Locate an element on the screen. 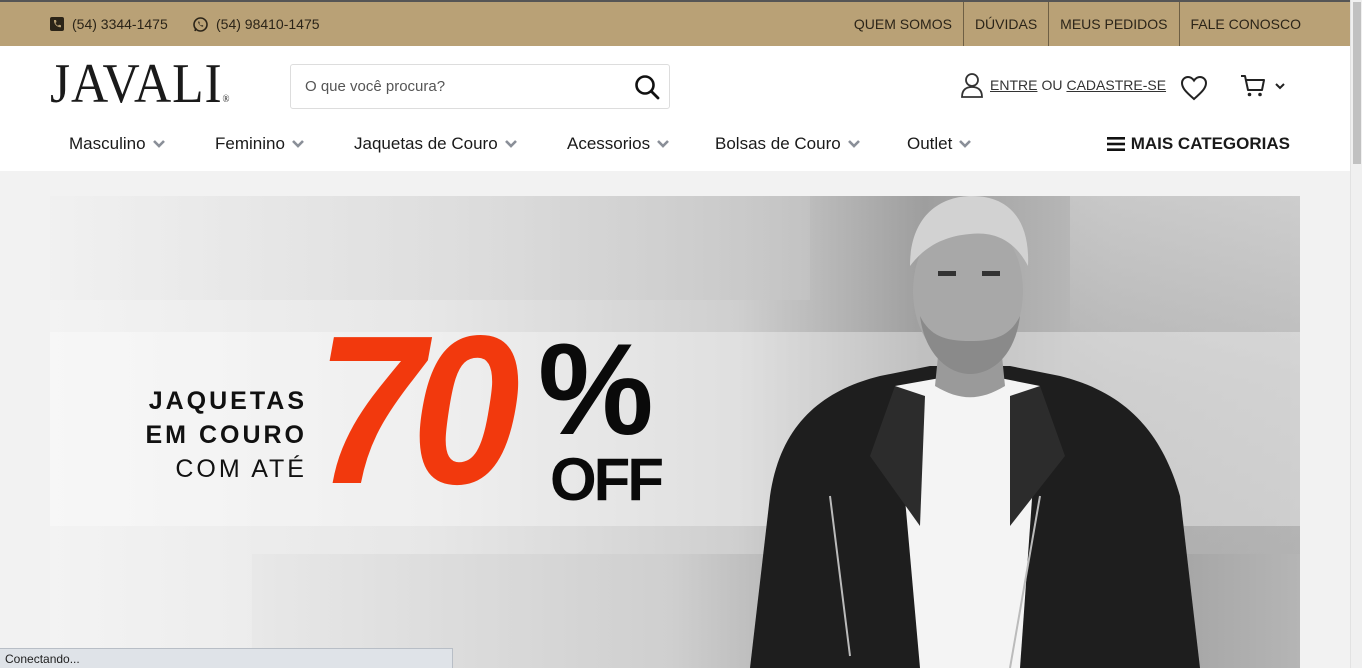  quem-somos-link: QUEM SOMOS is located at coordinates (903, 24).